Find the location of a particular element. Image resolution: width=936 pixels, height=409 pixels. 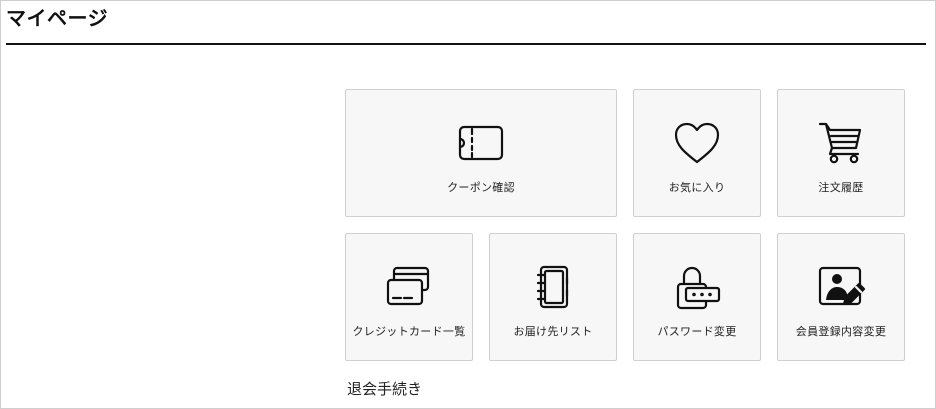

password-change-tile: パスワード変更 is located at coordinates (697, 297).